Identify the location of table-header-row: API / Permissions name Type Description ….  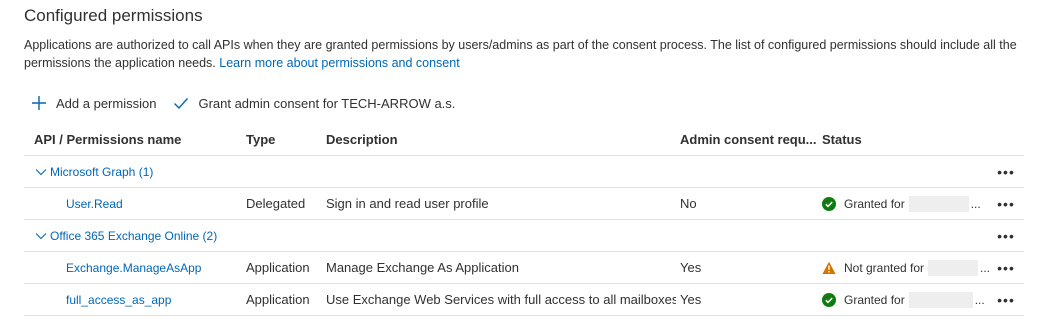
(524, 140).